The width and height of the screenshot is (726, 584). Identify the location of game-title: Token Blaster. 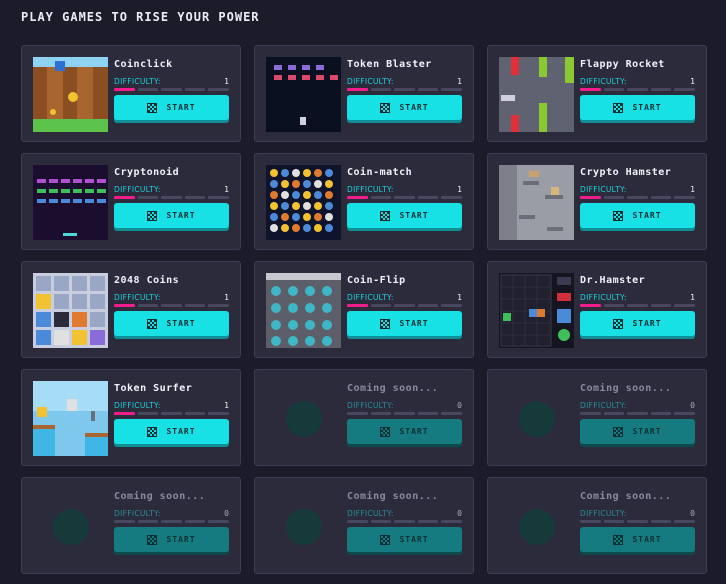
(389, 64).